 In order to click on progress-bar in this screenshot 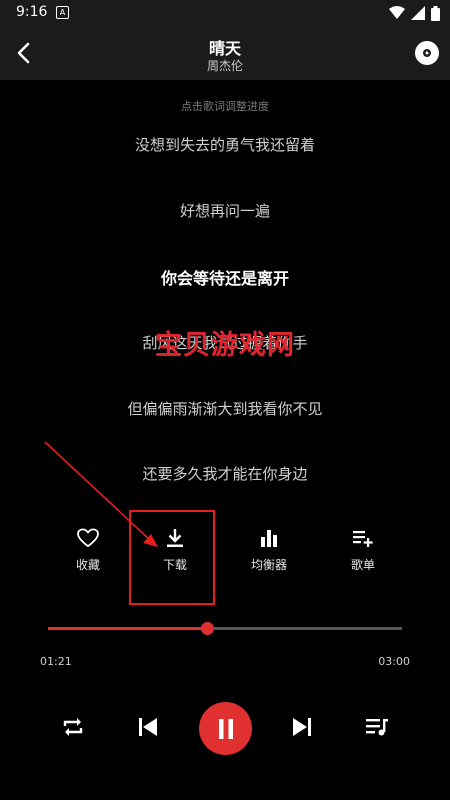, I will do `click(225, 628)`.